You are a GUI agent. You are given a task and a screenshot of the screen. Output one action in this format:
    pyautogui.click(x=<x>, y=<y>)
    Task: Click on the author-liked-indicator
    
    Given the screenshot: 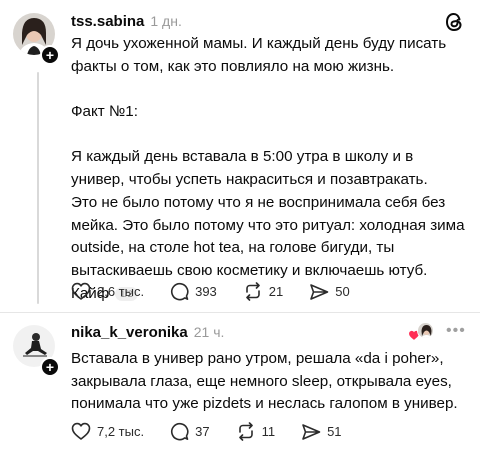 What is the action you would take?
    pyautogui.click(x=421, y=333)
    